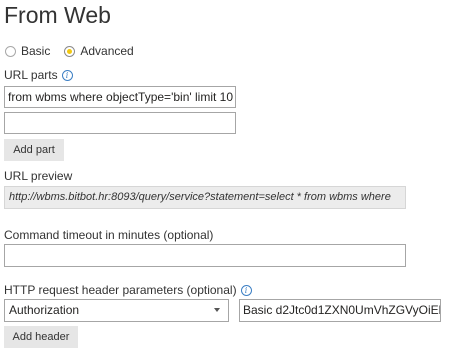  What do you see at coordinates (109, 235) in the screenshot?
I see `timeout-label: Command timeout in minutes (optional)` at bounding box center [109, 235].